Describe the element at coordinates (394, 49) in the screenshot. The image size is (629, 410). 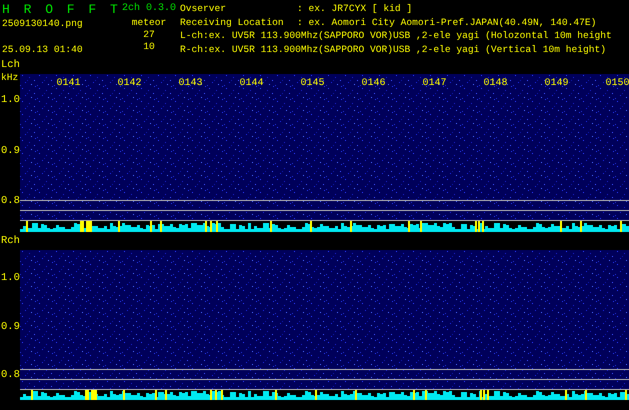
I see `channel-info: R-ch:ex. UV5R 113.900Mhz(SAPPORO VOR)USB ,2-ele yagi (Vertical 10m height)` at that location.